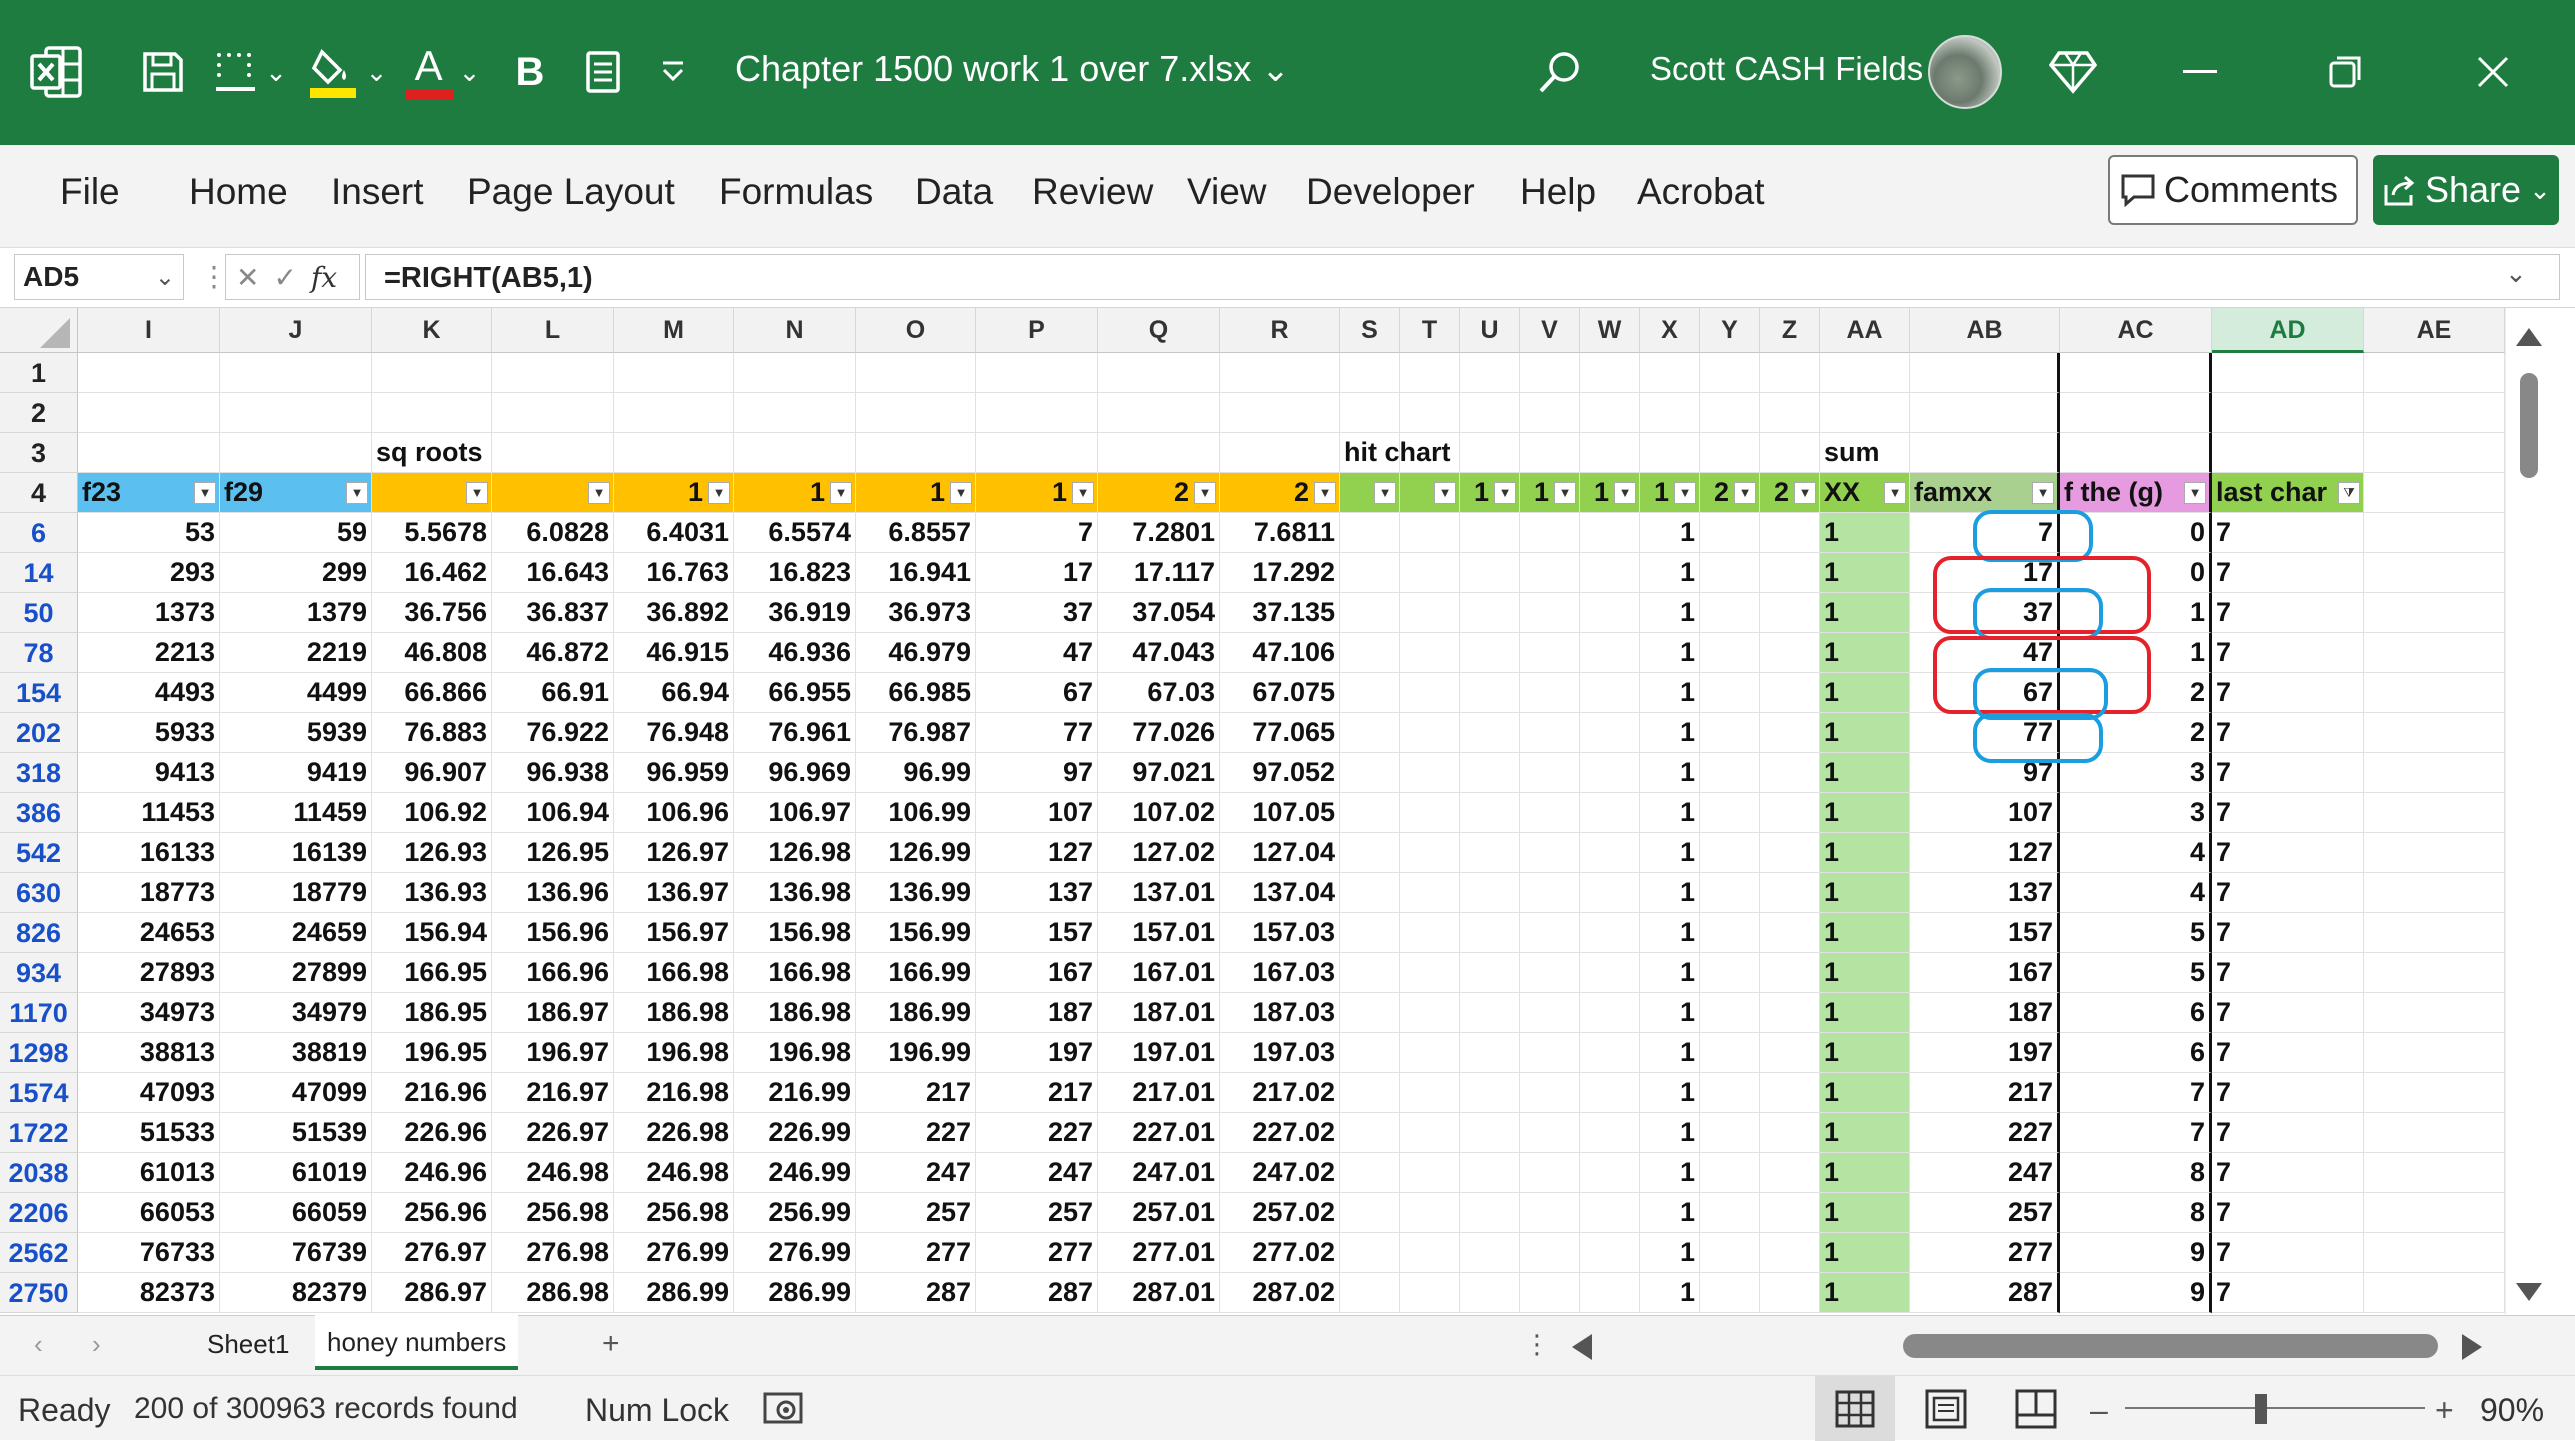 This screenshot has height=1441, width=2575. What do you see at coordinates (1670, 573) in the screenshot?
I see `cell-x14: 1` at bounding box center [1670, 573].